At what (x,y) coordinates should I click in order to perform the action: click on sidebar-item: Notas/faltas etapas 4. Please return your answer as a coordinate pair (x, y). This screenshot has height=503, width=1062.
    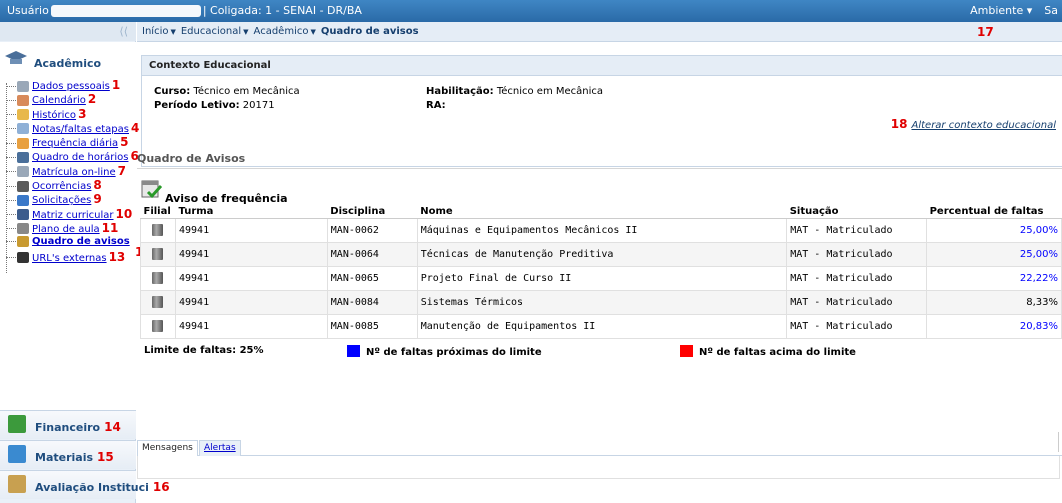
    Looking at the image, I should click on (72, 128).